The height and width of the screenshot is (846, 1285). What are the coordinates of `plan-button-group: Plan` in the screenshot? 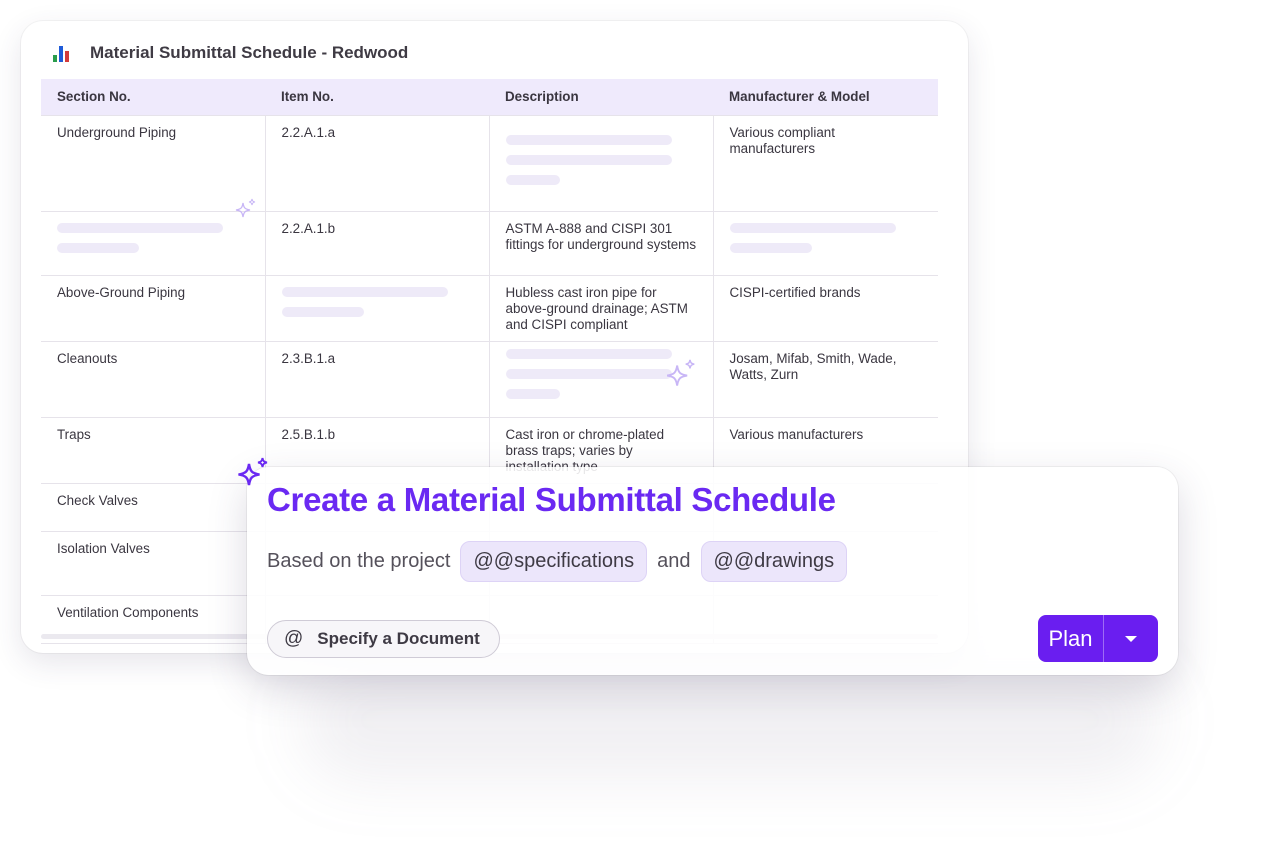 It's located at (1098, 638).